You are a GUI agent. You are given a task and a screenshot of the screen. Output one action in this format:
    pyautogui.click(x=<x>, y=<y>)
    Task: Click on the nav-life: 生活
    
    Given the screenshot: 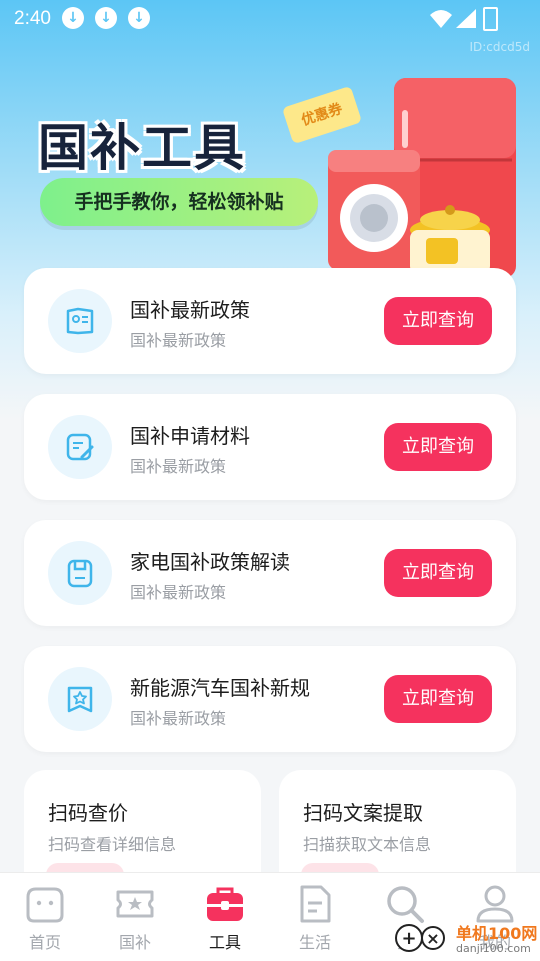 What is the action you would take?
    pyautogui.click(x=315, y=917)
    